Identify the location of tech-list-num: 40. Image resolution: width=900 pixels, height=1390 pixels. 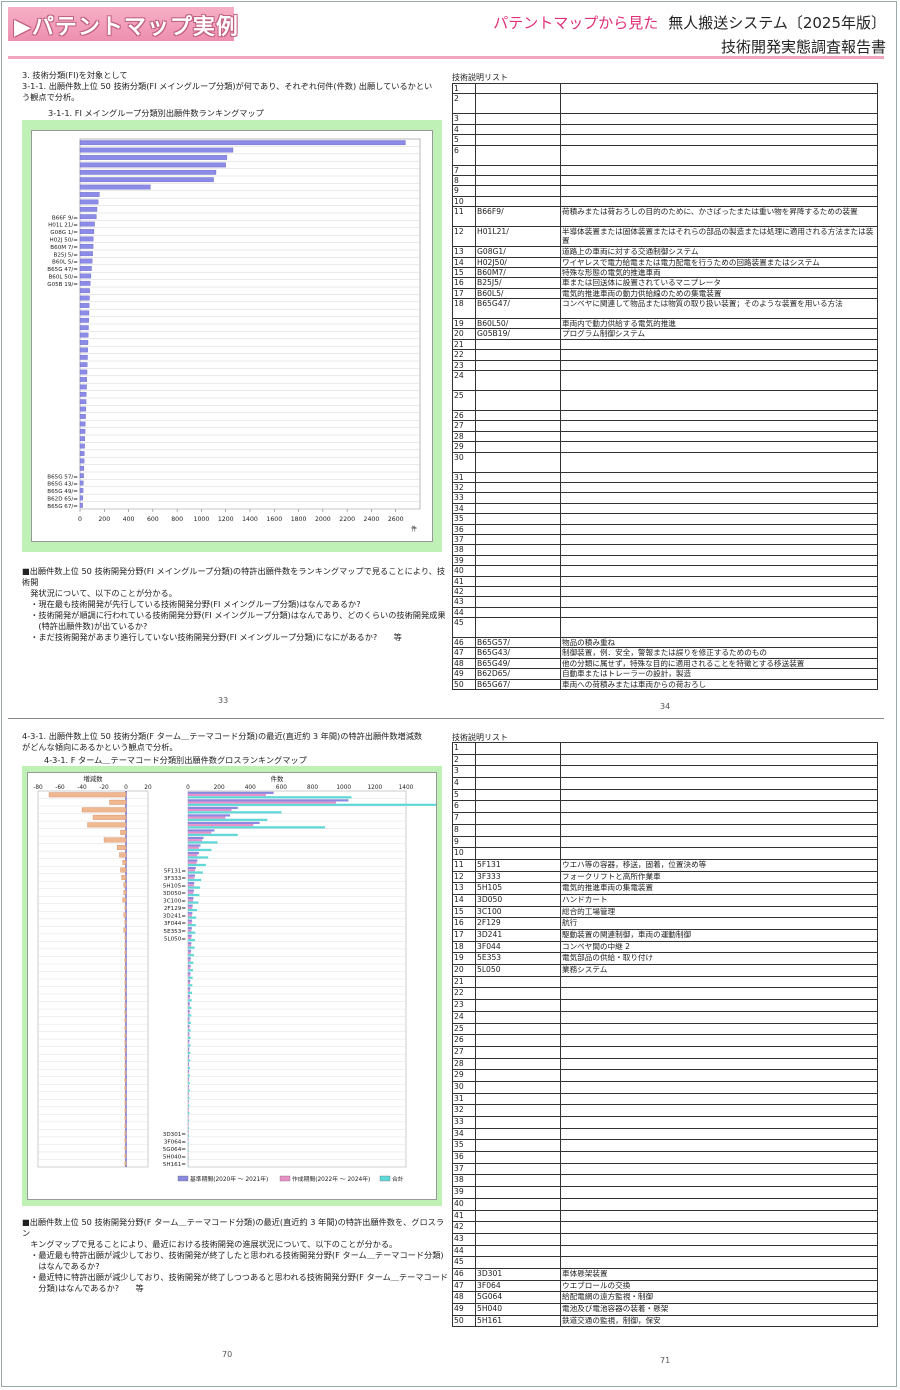
(464, 1204).